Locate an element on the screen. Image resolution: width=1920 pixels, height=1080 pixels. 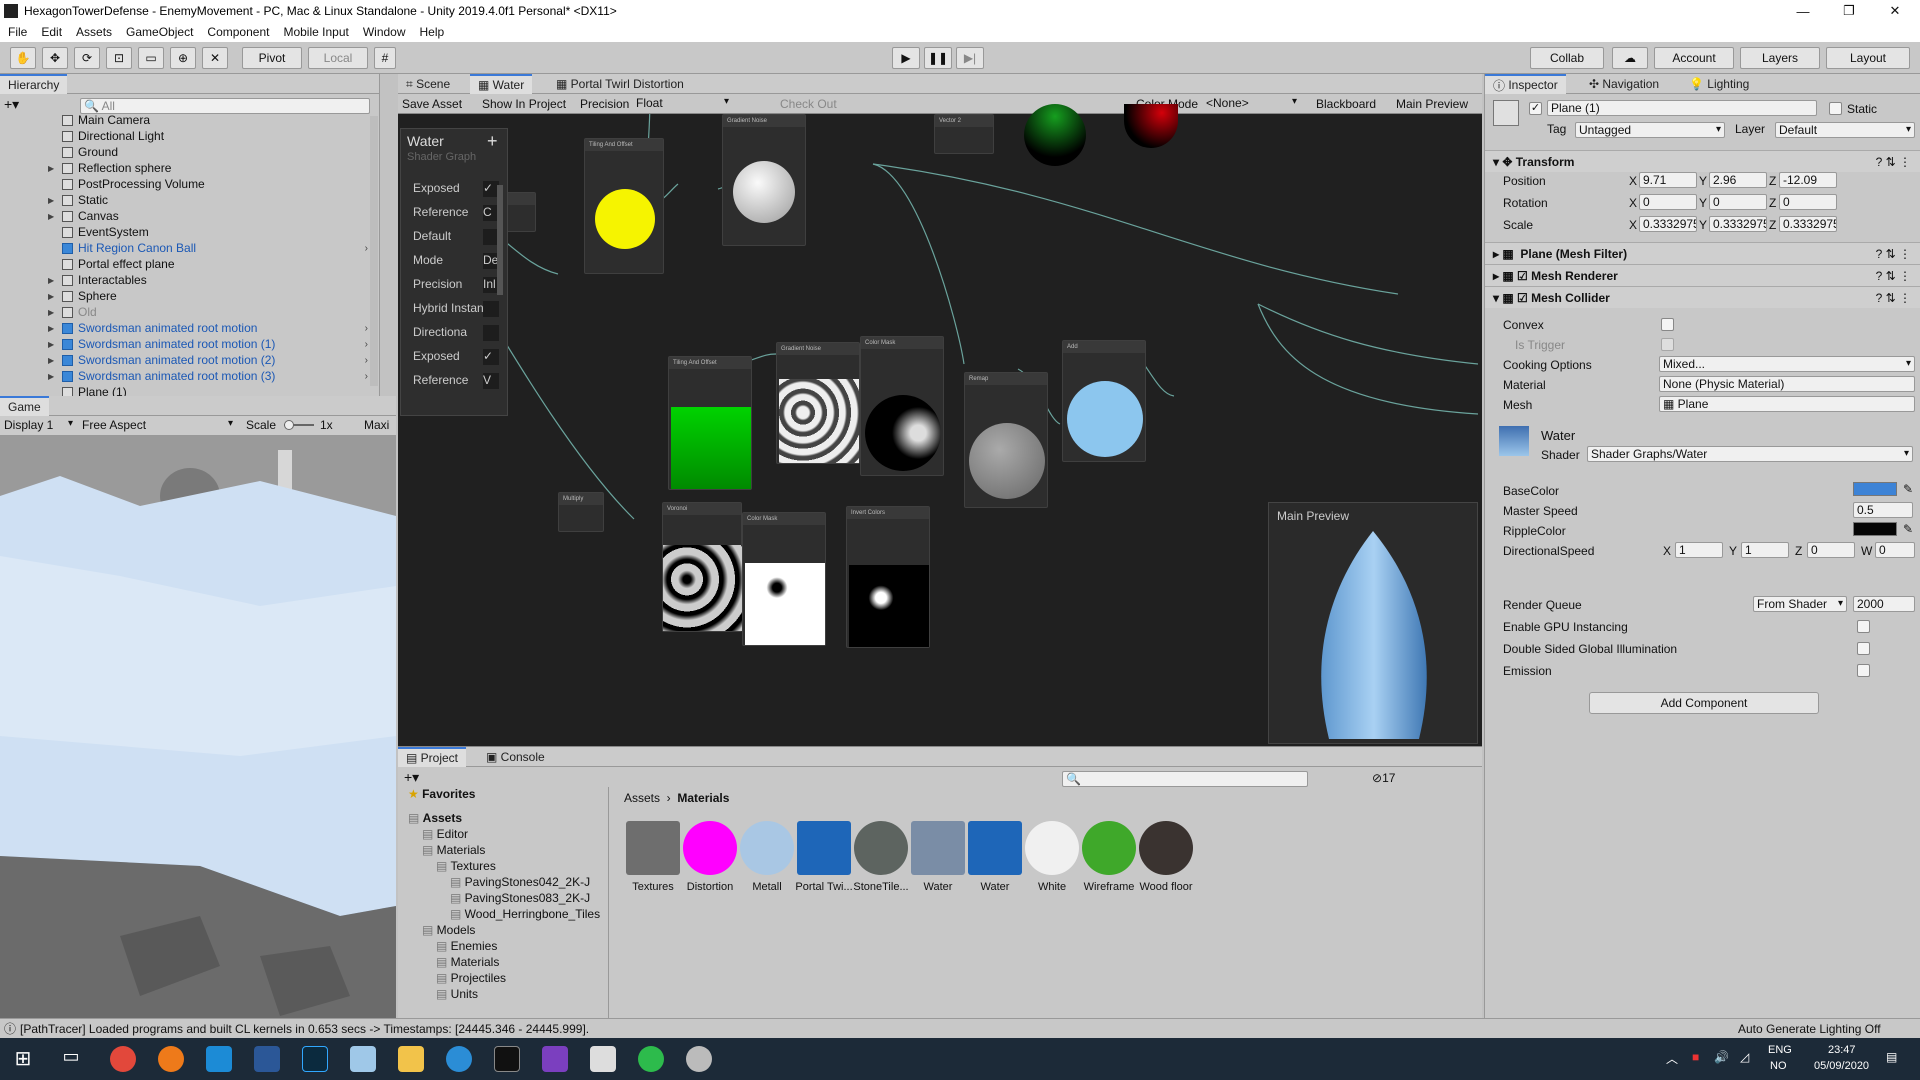
render-queue-field: 2000 is located at coordinates (1884, 604).